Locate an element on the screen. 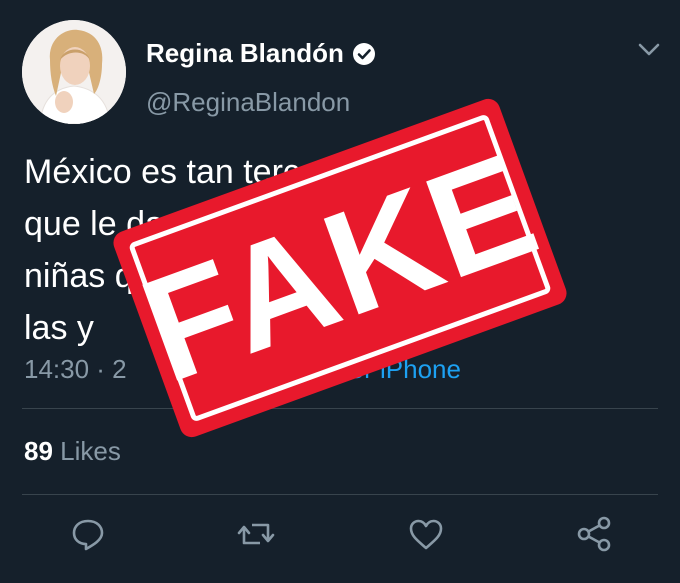 The height and width of the screenshot is (583, 680). chevron-down-icon is located at coordinates (649, 50).